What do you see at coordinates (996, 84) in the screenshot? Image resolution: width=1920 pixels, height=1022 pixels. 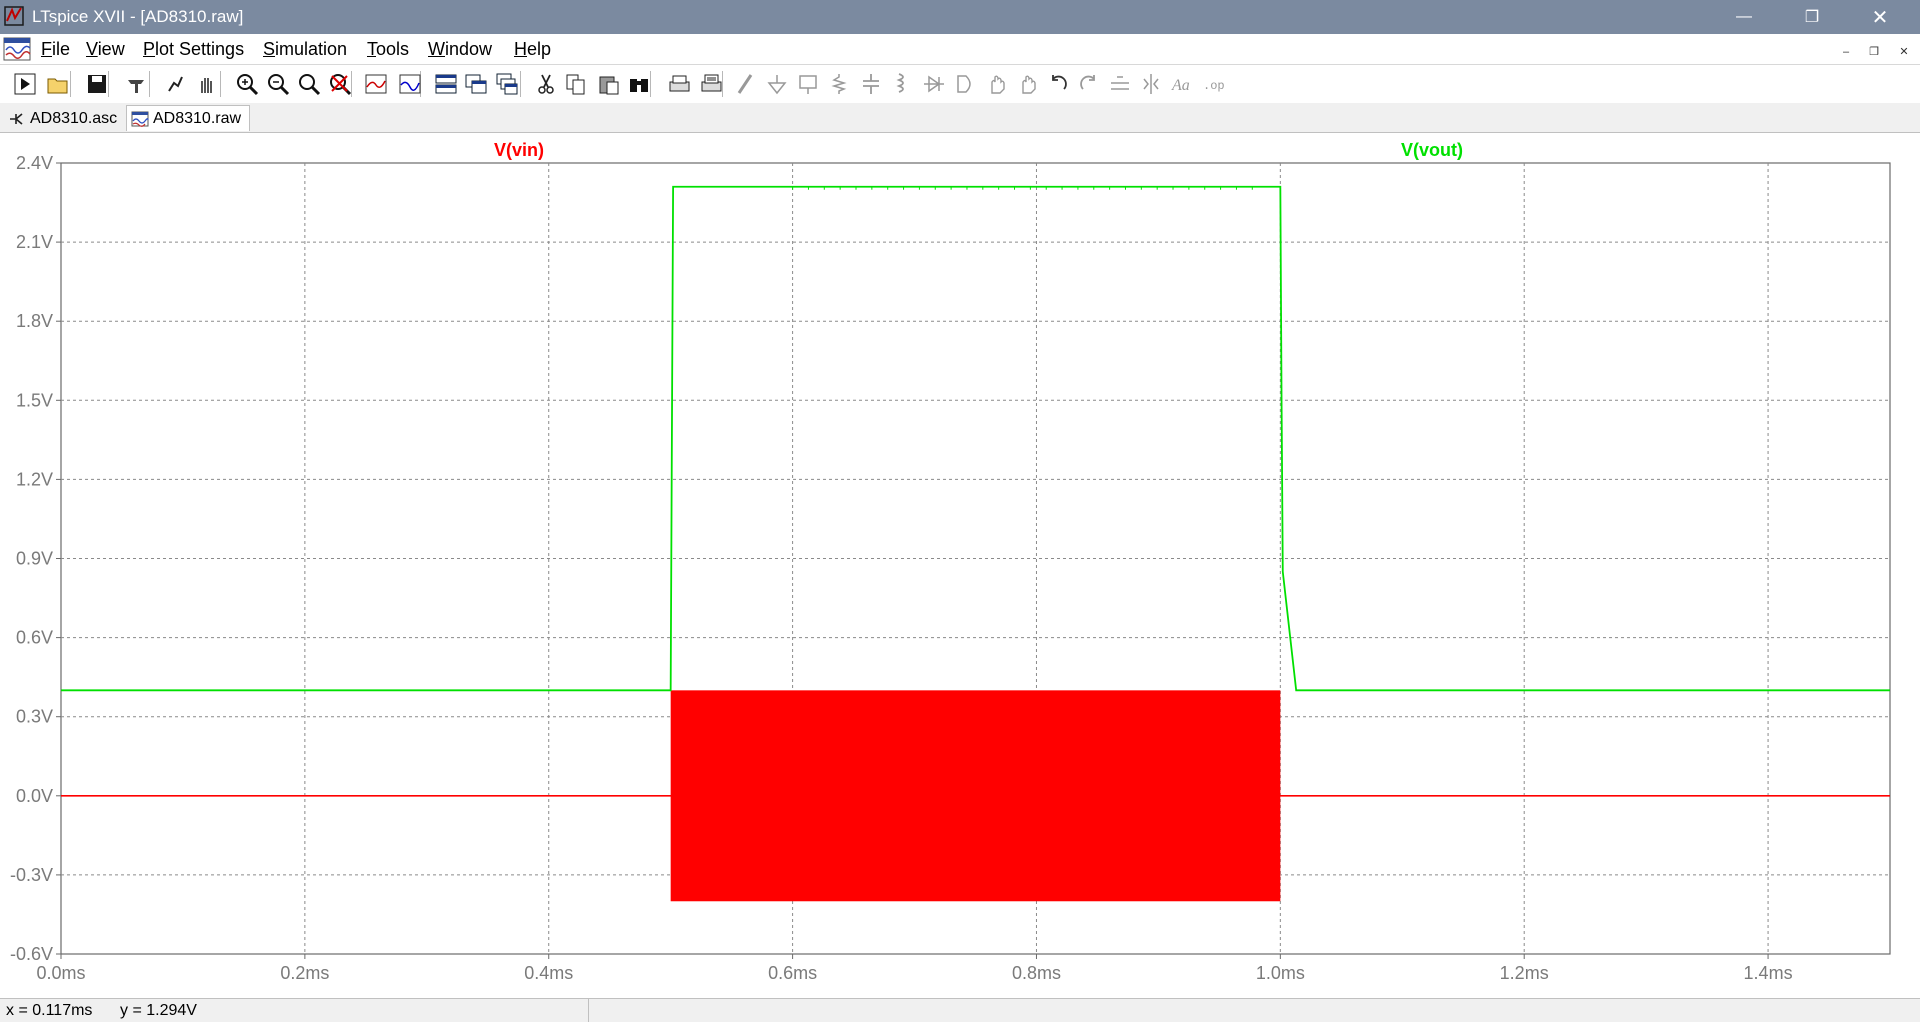 I see `move-icon` at bounding box center [996, 84].